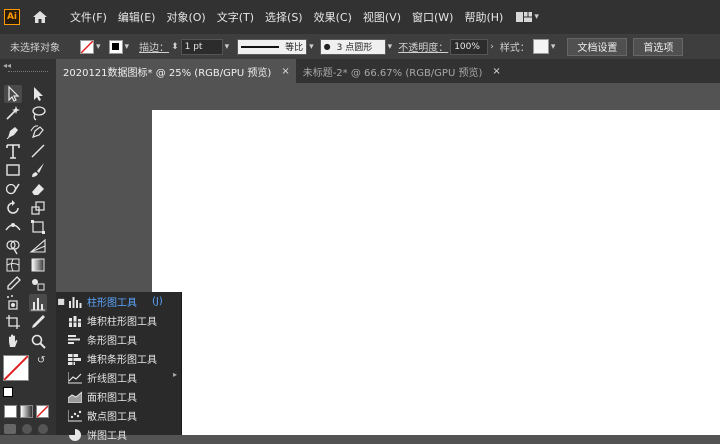  Describe the element at coordinates (38, 113) in the screenshot. I see `lasso-tool-icon` at that location.